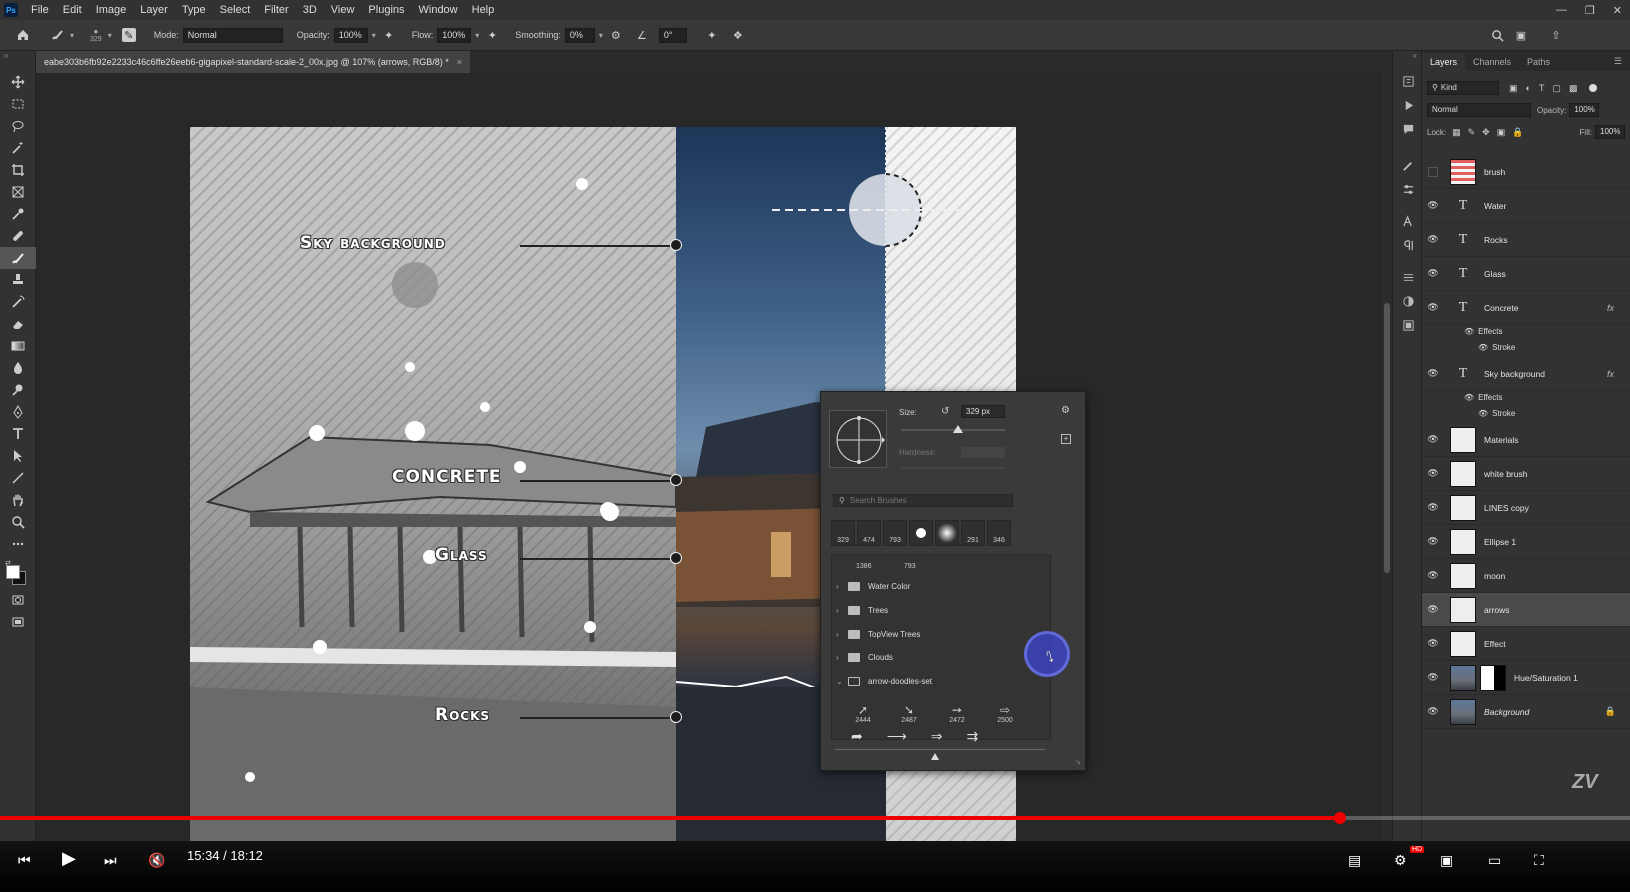 This screenshot has width=1630, height=892. Describe the element at coordinates (1526, 508) in the screenshot. I see `layer-row: 👁 LINES copy` at that location.